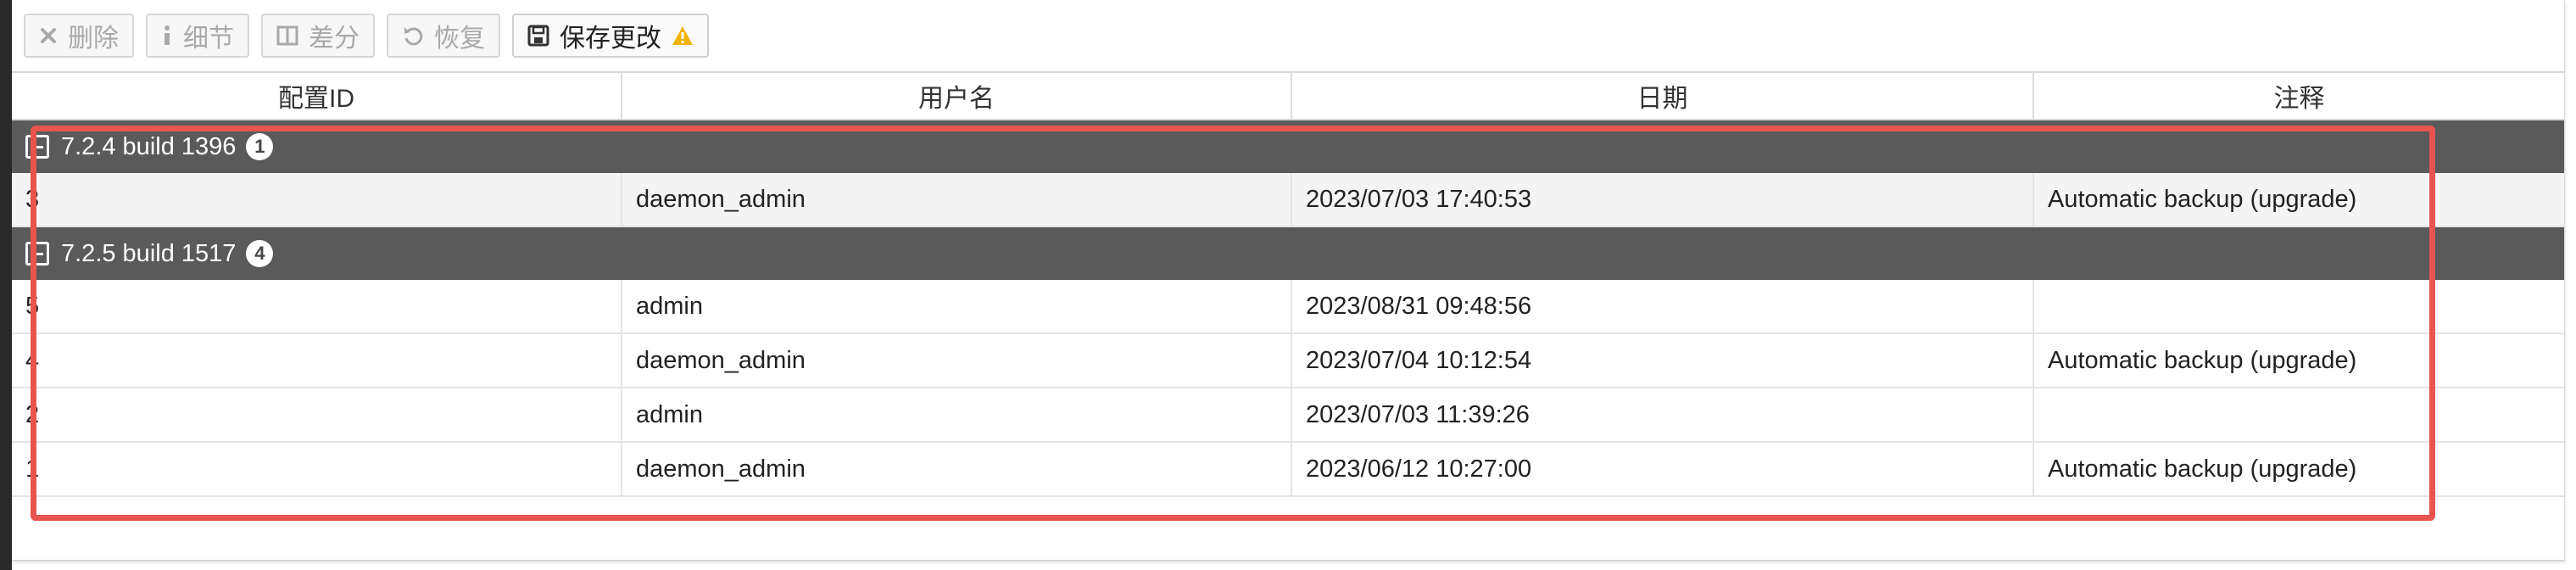  Describe the element at coordinates (6, 285) in the screenshot. I see `window-frame-left` at that location.